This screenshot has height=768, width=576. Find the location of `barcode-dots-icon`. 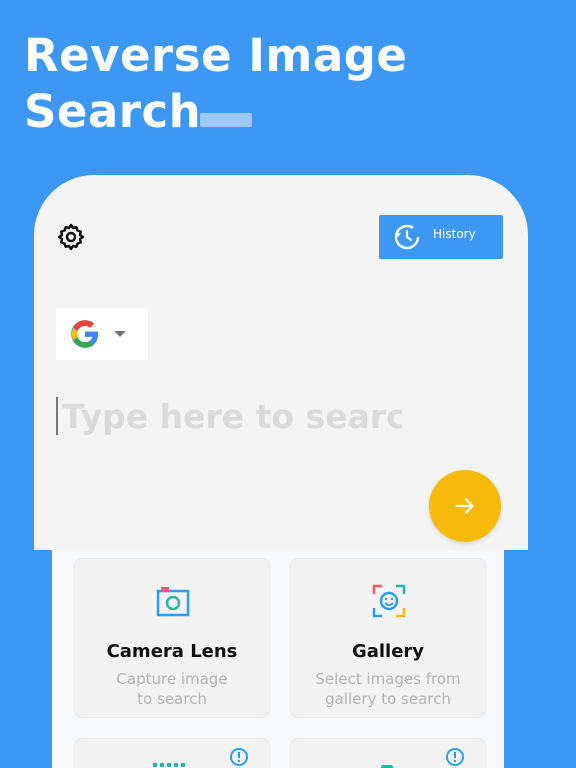

barcode-dots-icon is located at coordinates (169, 765).